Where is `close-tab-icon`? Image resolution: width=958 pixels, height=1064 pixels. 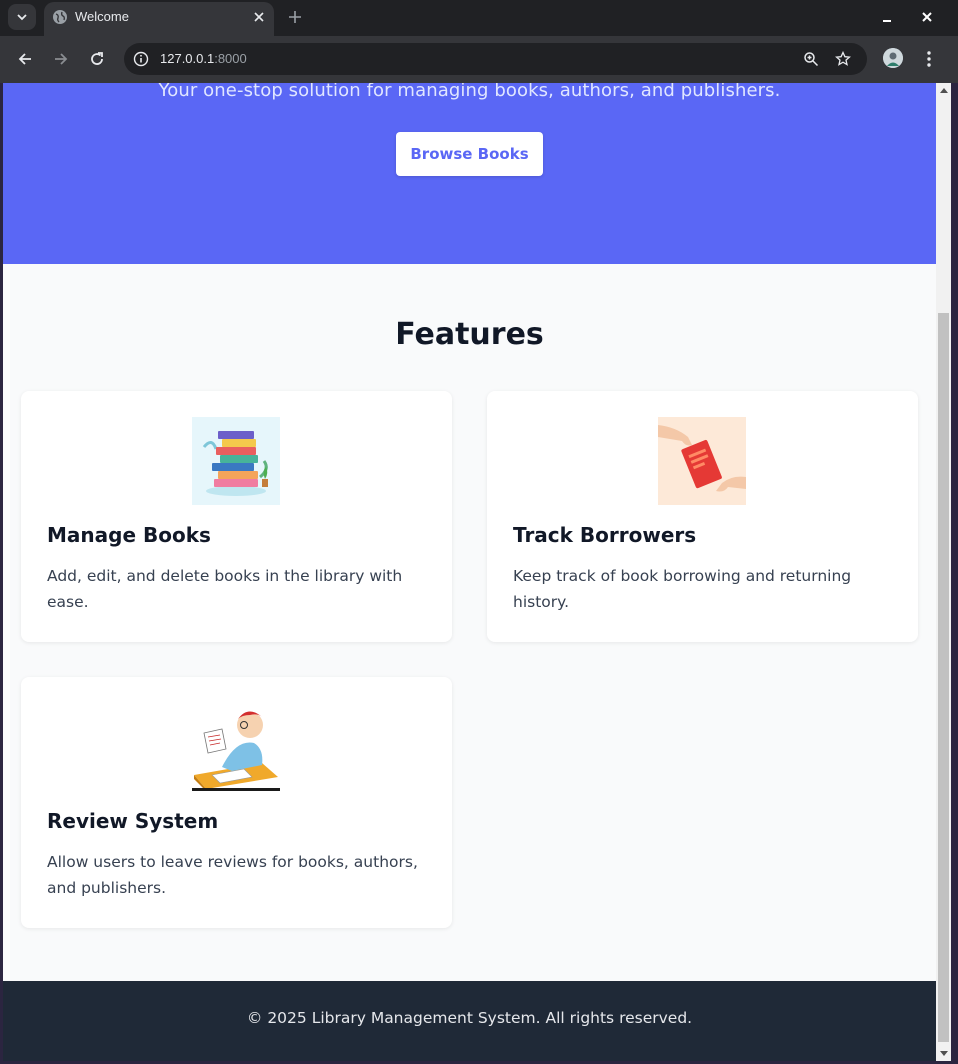 close-tab-icon is located at coordinates (259, 17).